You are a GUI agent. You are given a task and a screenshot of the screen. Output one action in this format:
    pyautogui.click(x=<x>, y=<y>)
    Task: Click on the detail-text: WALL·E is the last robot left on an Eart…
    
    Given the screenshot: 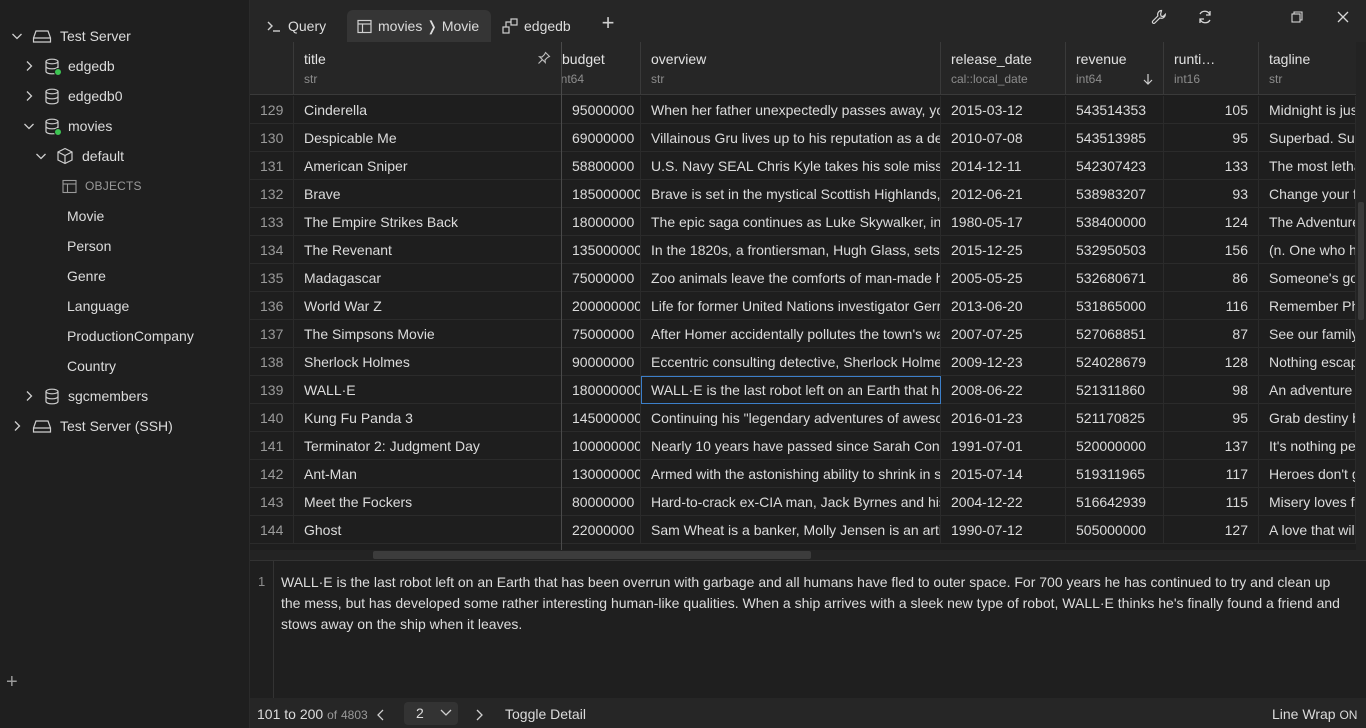 What is the action you would take?
    pyautogui.click(x=816, y=603)
    